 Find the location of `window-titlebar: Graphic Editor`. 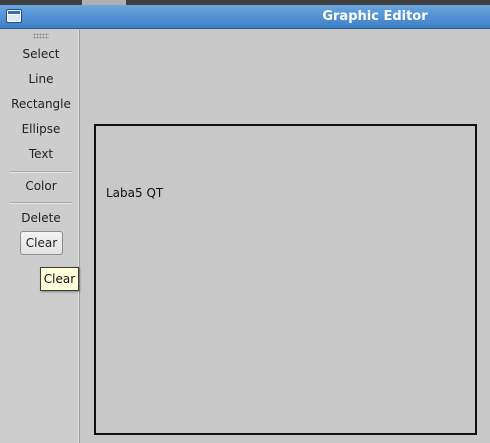

window-titlebar: Graphic Editor is located at coordinates (245, 17).